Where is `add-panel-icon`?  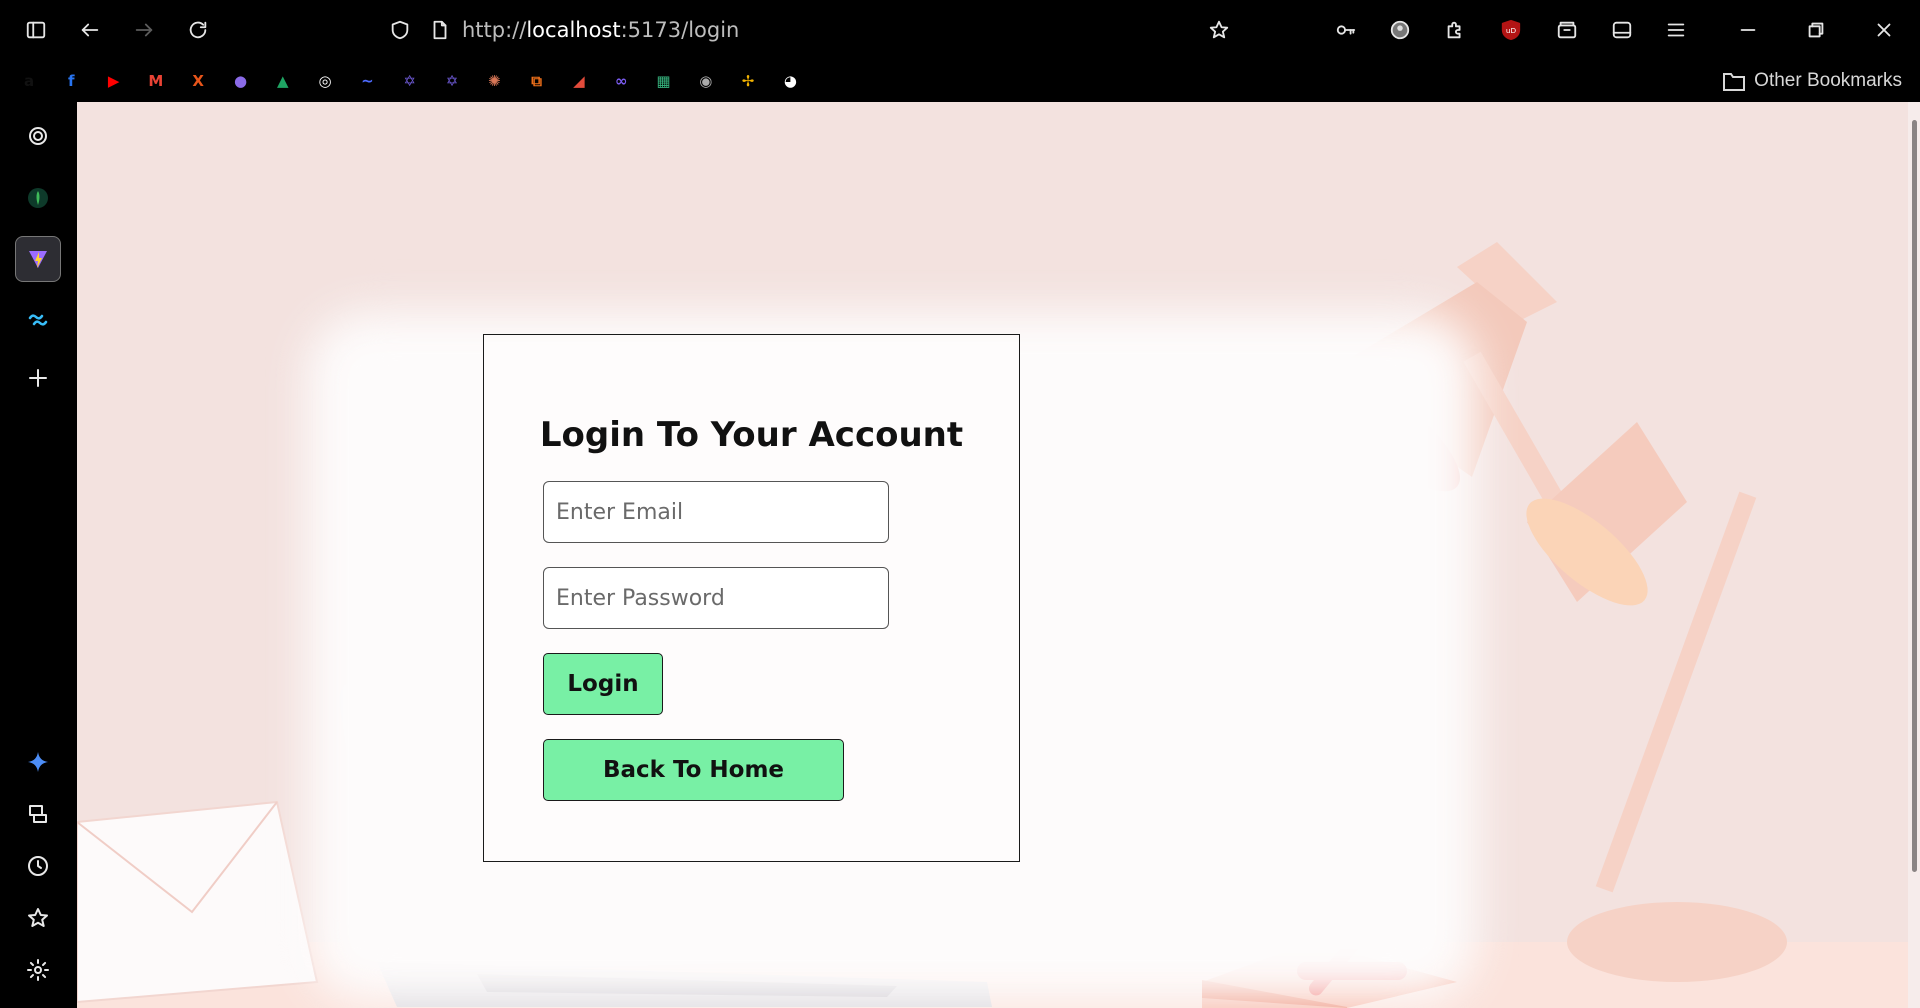 add-panel-icon is located at coordinates (38, 378).